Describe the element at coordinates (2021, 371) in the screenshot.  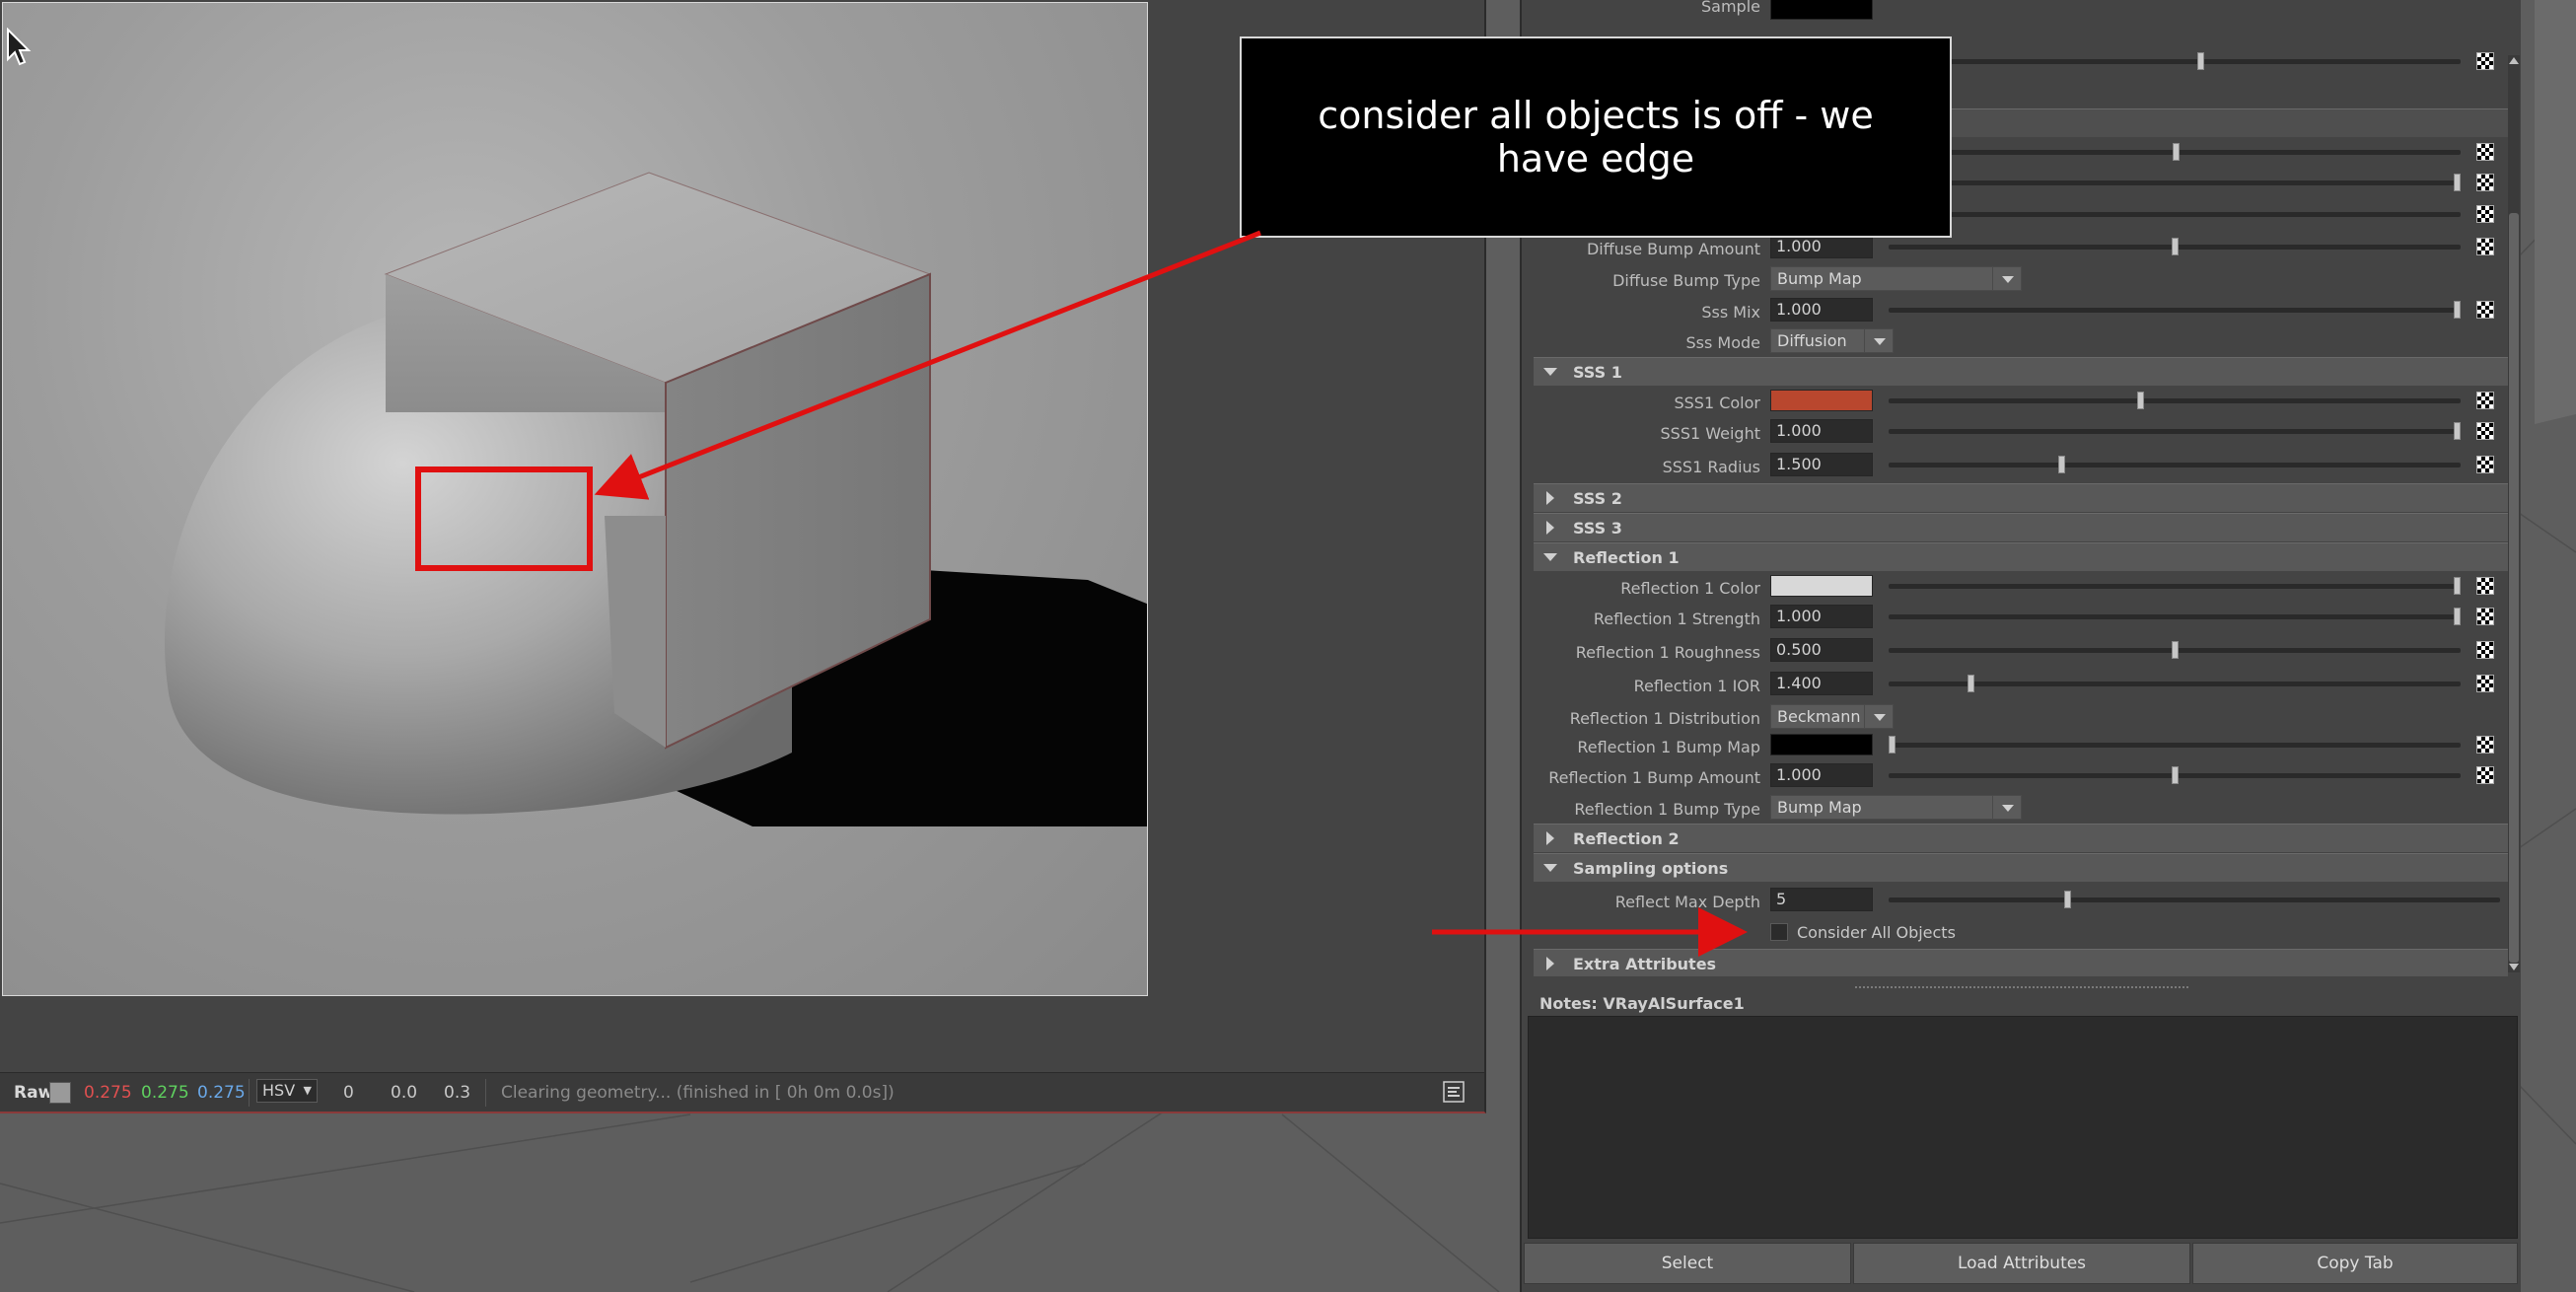
I see `section-sss1: SSS 1` at that location.